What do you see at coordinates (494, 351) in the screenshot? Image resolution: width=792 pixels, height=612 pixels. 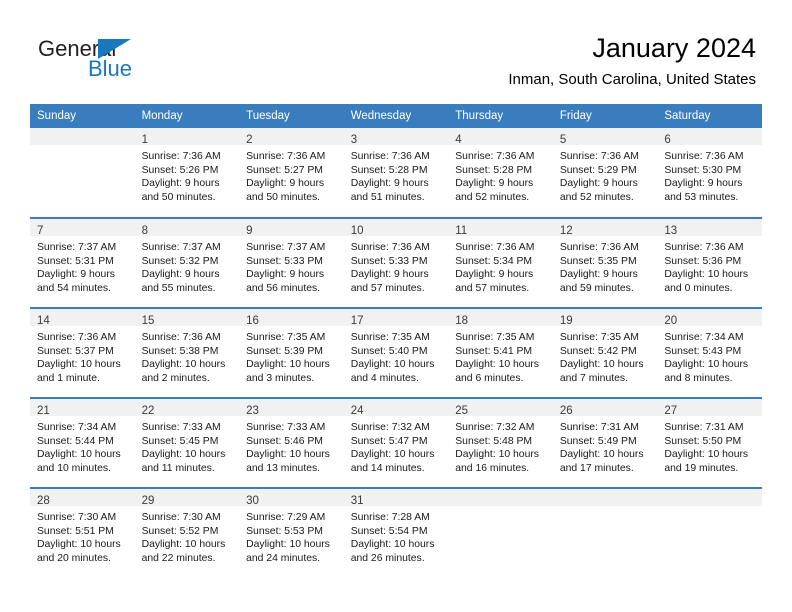 I see `day-detail-line: Sunset: 5:41 PM` at bounding box center [494, 351].